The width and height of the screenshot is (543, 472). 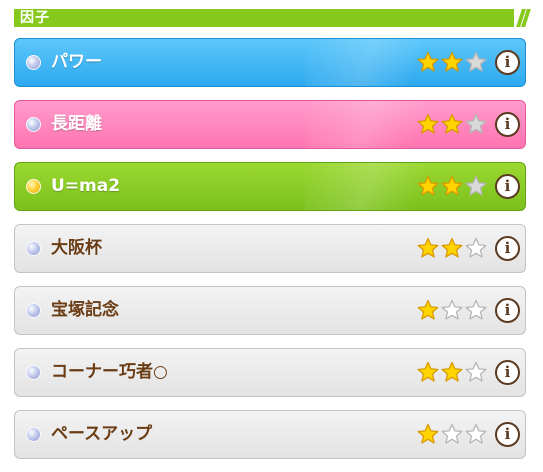 I want to click on factor-name: 宝塚記念, so click(x=85, y=310).